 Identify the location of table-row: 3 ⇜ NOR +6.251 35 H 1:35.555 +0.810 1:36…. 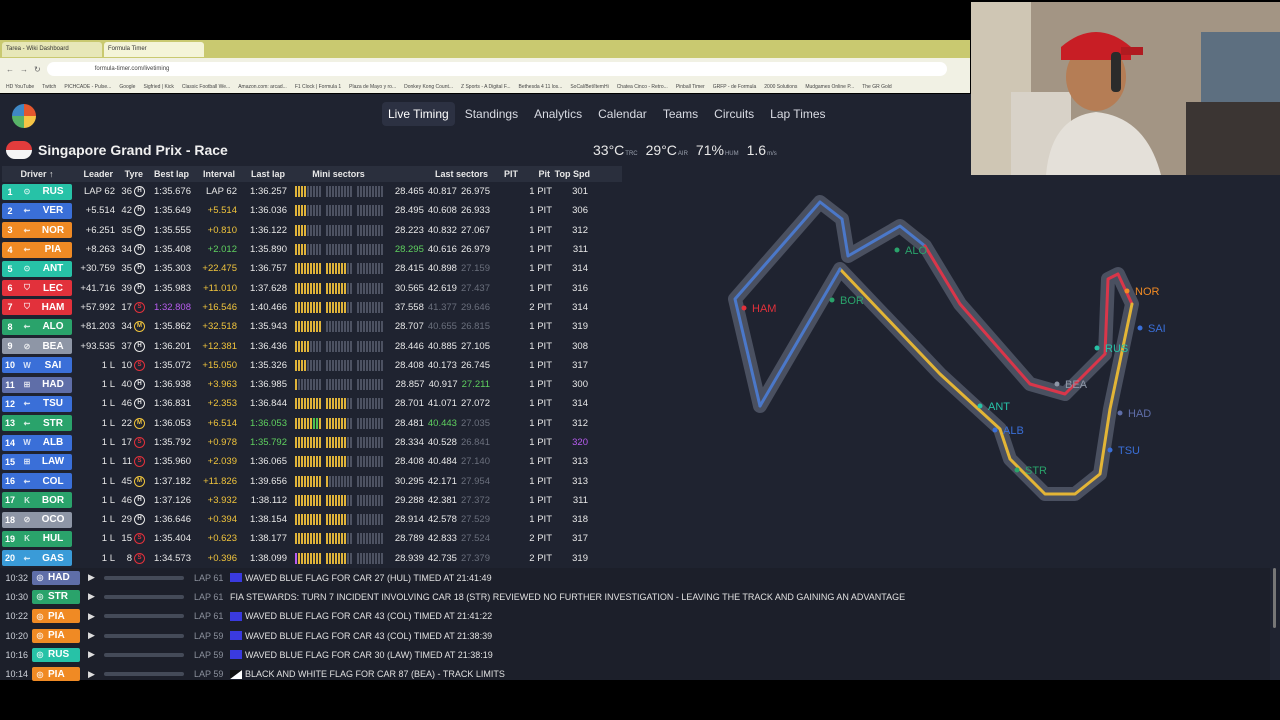
(312, 230).